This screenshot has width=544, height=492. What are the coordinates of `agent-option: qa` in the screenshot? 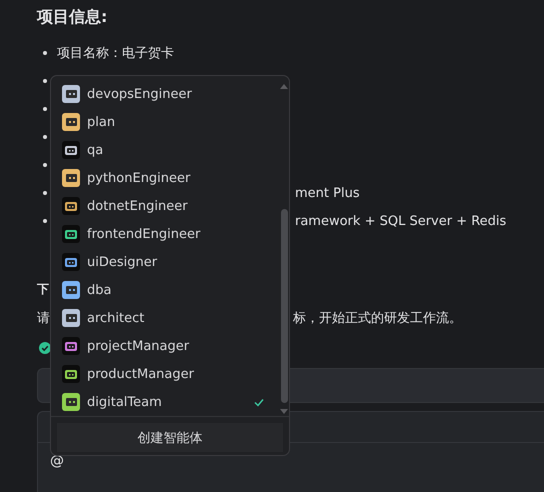 It's located at (165, 150).